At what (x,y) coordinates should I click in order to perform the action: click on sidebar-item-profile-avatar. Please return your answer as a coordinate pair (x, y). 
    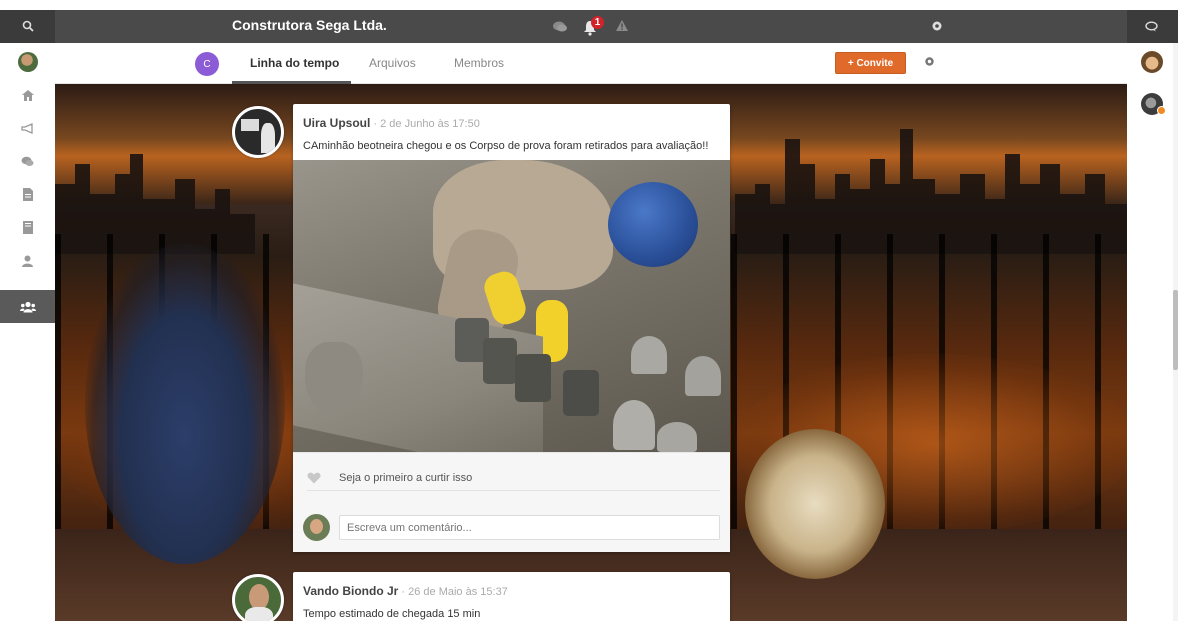
    Looking at the image, I should click on (27, 61).